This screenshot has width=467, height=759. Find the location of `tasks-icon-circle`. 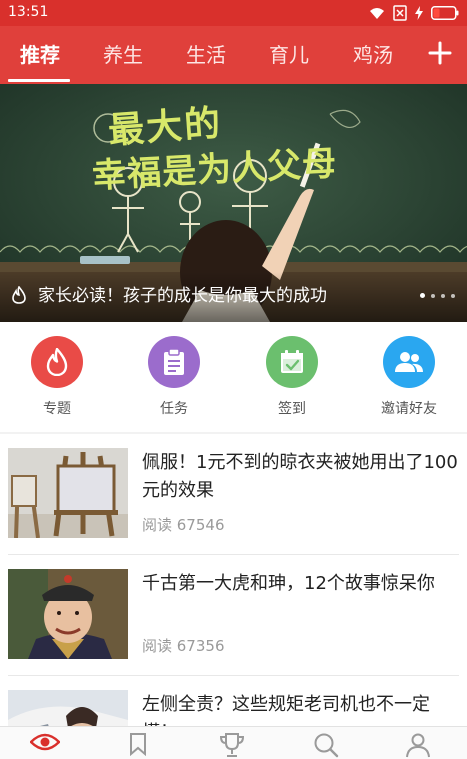

tasks-icon-circle is located at coordinates (174, 362).